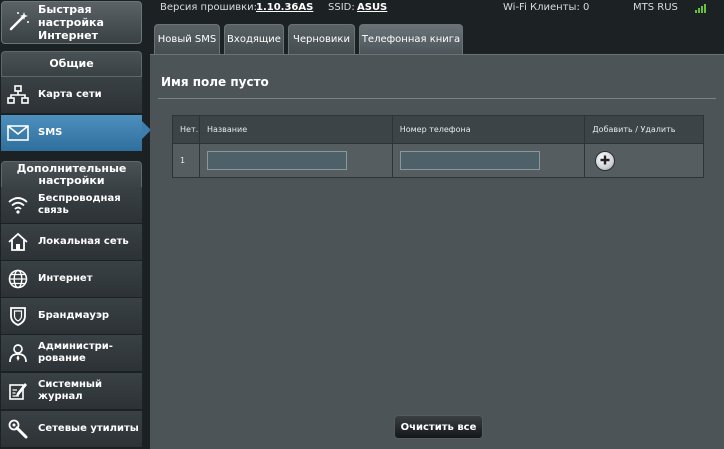 This screenshot has width=724, height=449. Describe the element at coordinates (644, 160) in the screenshot. I see `add-remove-cell` at that location.